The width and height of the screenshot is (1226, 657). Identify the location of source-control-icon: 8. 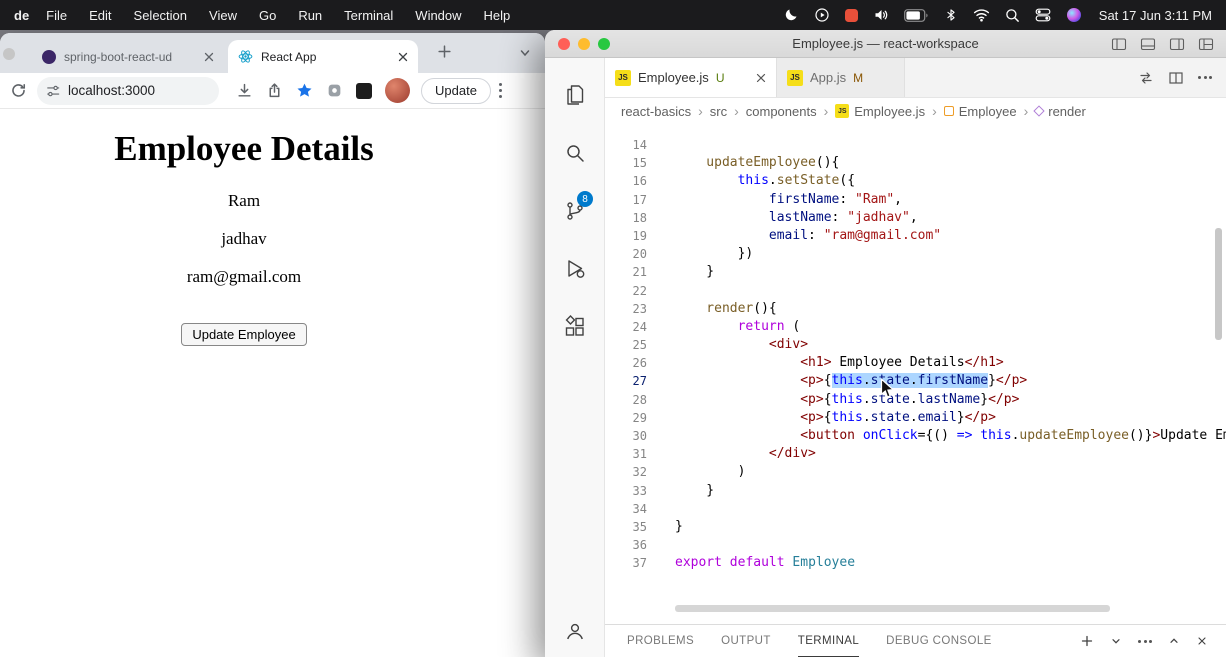
(574, 211).